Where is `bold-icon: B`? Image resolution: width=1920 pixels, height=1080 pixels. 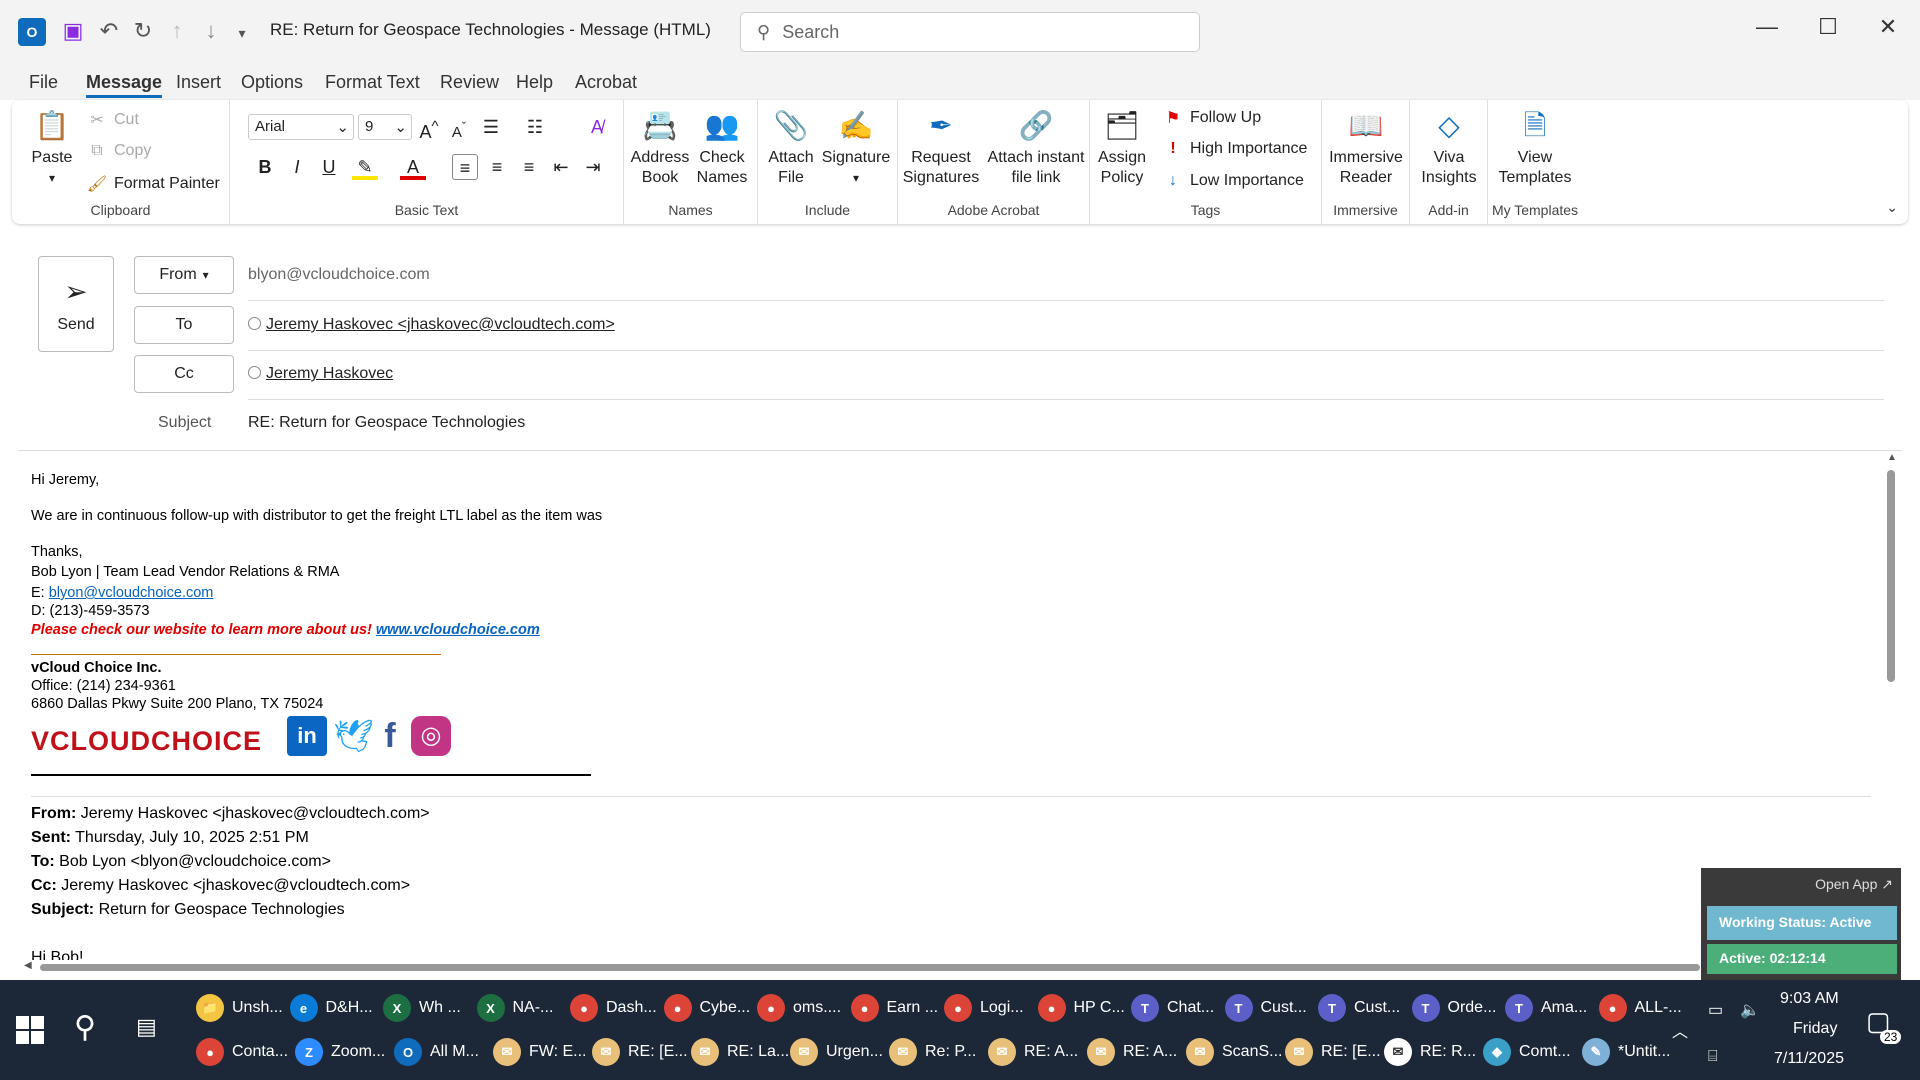
bold-icon: B is located at coordinates (265, 167).